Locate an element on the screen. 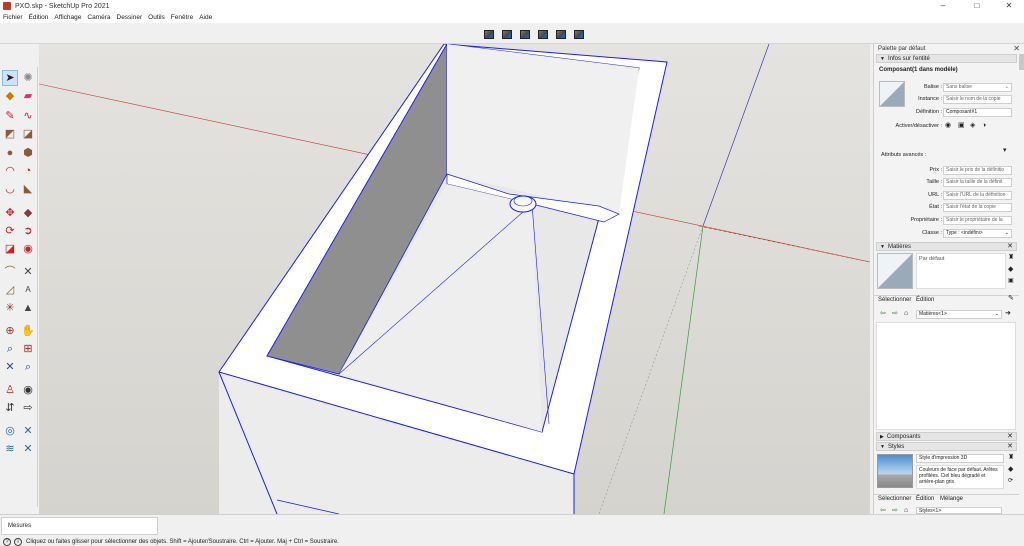 Image resolution: width=1024 pixels, height=546 pixels. style-name-input: Style d'impression 3D is located at coordinates (960, 458).